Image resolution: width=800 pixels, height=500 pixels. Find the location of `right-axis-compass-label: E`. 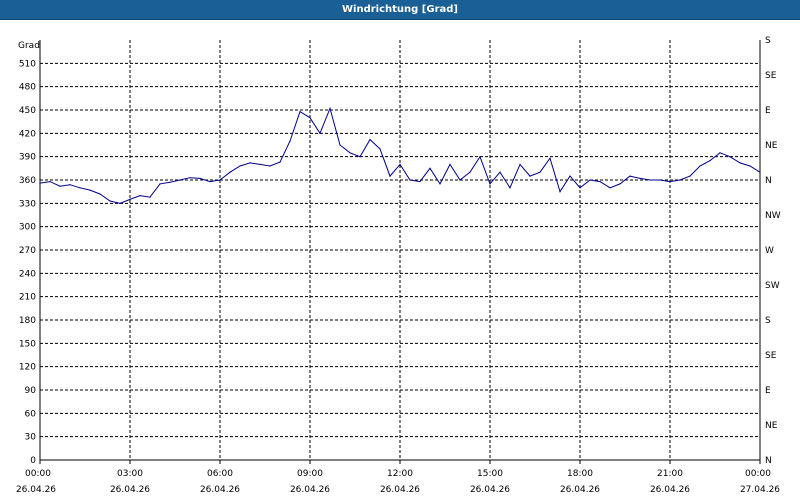

right-axis-compass-label: E is located at coordinates (768, 391).